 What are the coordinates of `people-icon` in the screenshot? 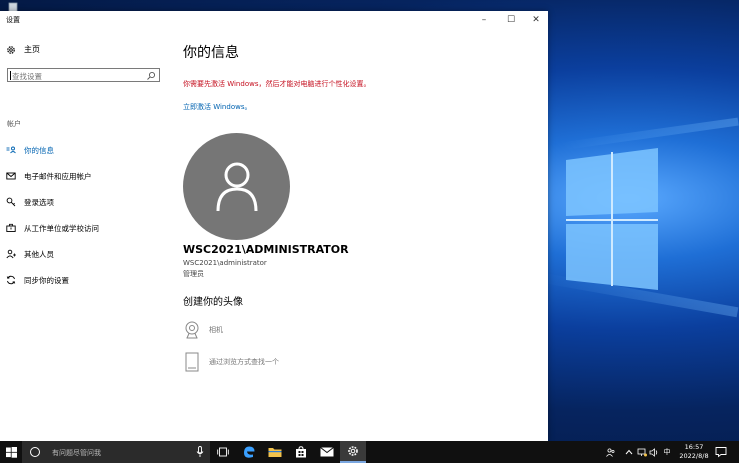 It's located at (11, 254).